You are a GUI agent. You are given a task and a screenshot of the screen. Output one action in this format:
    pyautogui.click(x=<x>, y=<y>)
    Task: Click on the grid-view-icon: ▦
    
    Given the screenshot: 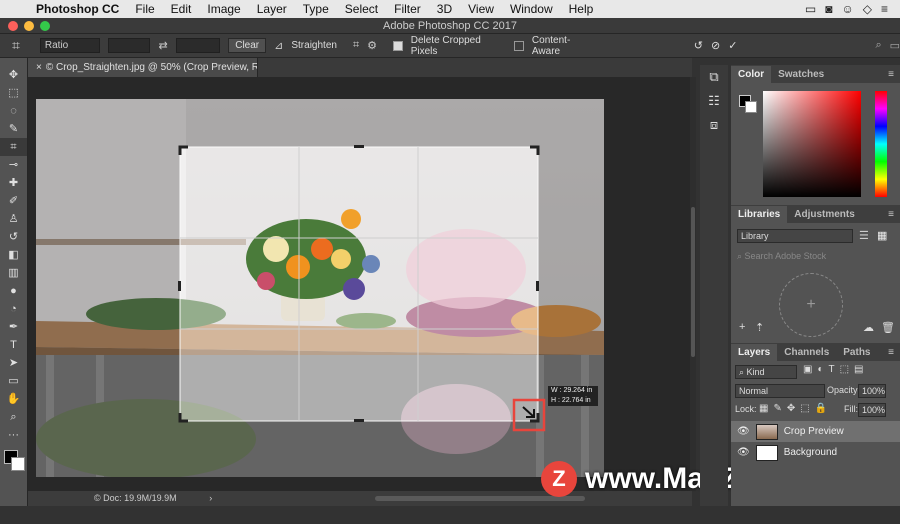 What is the action you would take?
    pyautogui.click(x=882, y=235)
    